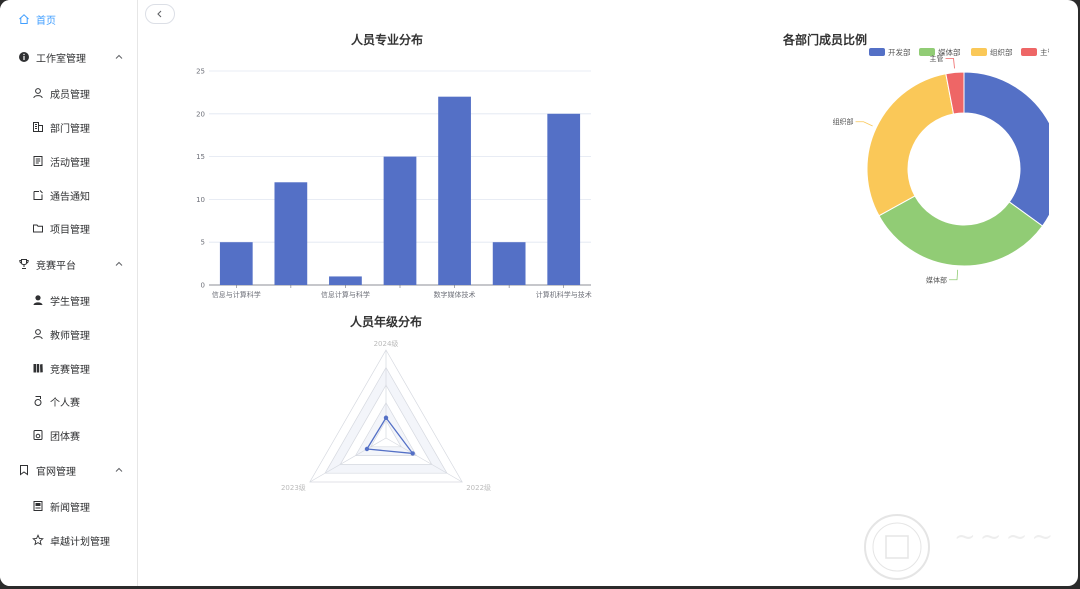 The image size is (1080, 589). What do you see at coordinates (38, 540) in the screenshot?
I see `star-icon` at bounding box center [38, 540].